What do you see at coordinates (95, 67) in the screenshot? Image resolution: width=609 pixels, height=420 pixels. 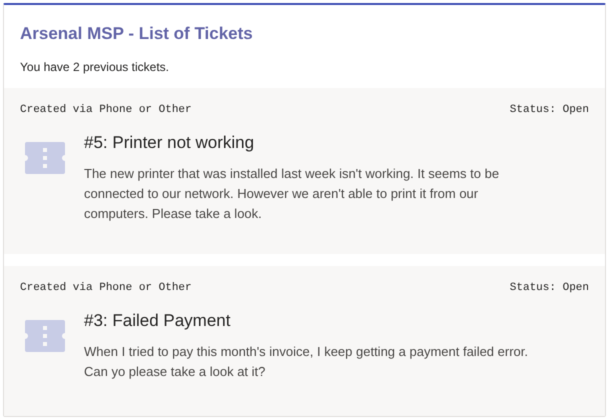 I see `card-subtitle: You have 2 previous tickets.` at bounding box center [95, 67].